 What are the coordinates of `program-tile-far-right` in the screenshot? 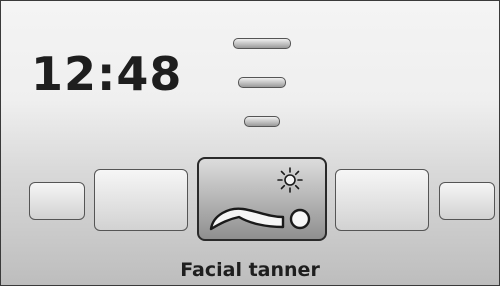 It's located at (467, 201).